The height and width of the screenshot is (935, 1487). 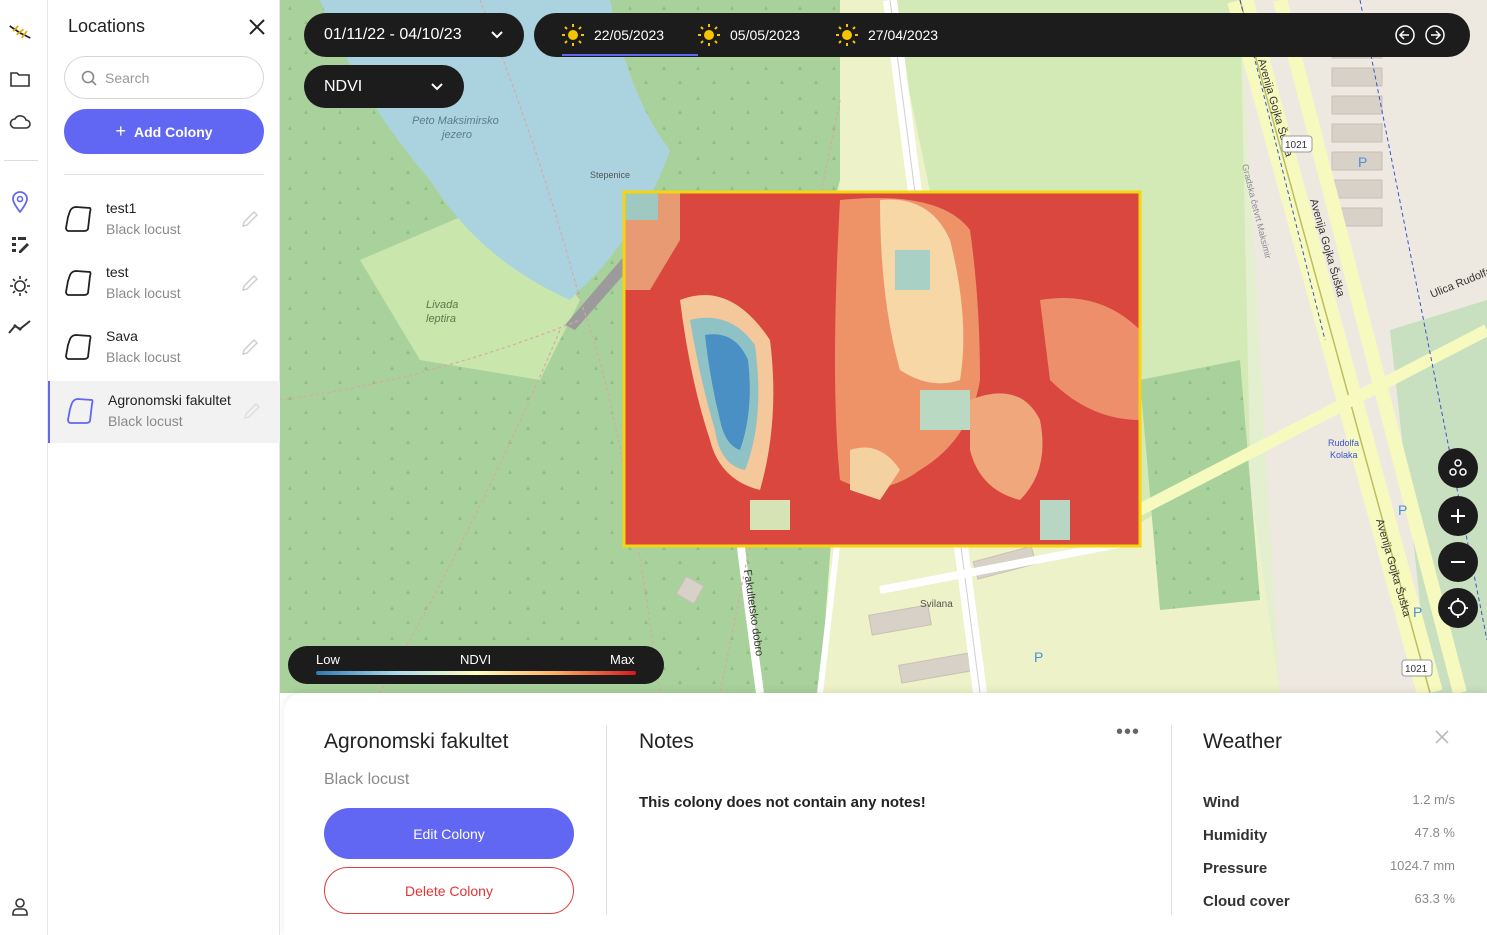 What do you see at coordinates (1329, 802) in the screenshot?
I see `weather-row-wind: Wind 1.2 m/s` at bounding box center [1329, 802].